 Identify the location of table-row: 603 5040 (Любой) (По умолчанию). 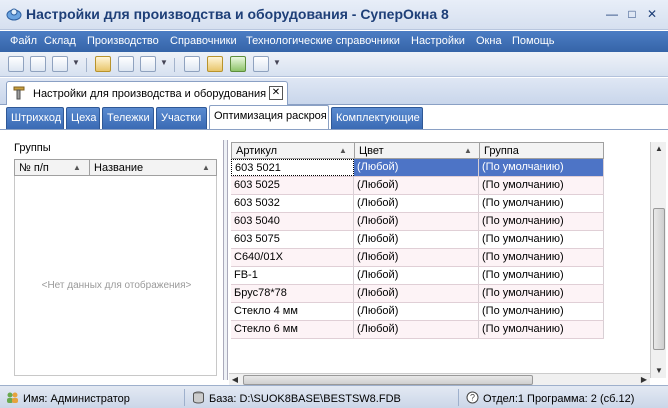
(417, 222).